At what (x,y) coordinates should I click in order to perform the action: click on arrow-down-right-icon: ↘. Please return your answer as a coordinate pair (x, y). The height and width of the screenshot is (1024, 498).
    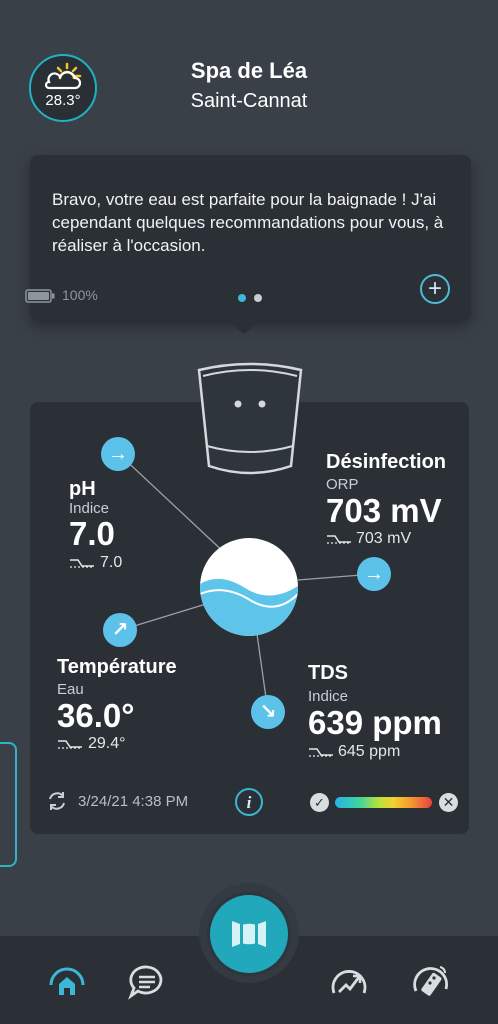
    Looking at the image, I should click on (268, 712).